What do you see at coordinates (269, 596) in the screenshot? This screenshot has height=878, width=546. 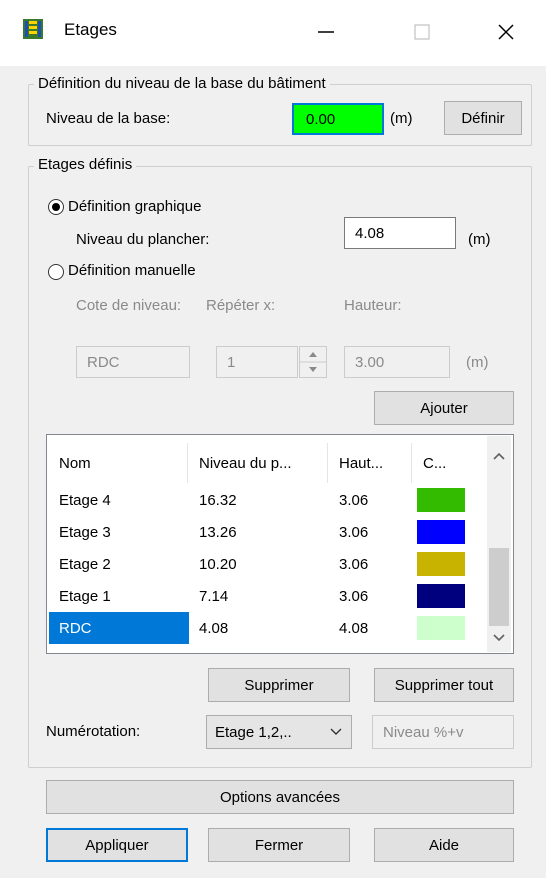 I see `table-row: Etage 1 7.14 3.06` at bounding box center [269, 596].